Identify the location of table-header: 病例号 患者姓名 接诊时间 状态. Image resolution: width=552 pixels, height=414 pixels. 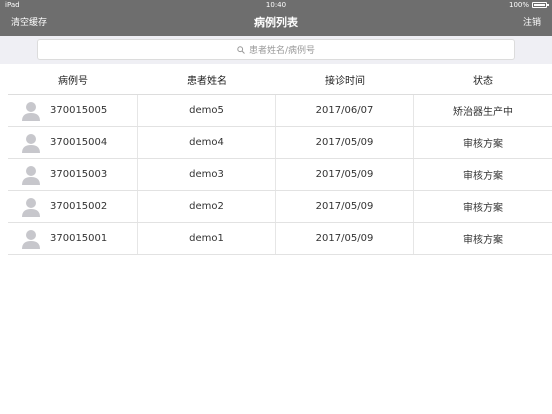
(280, 79).